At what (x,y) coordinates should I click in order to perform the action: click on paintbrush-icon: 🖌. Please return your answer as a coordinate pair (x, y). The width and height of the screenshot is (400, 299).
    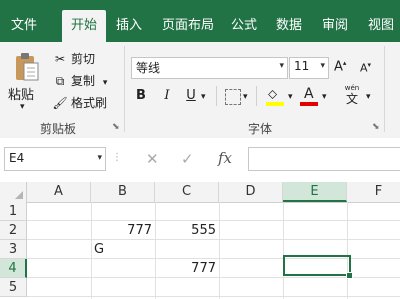
    Looking at the image, I should click on (60, 103).